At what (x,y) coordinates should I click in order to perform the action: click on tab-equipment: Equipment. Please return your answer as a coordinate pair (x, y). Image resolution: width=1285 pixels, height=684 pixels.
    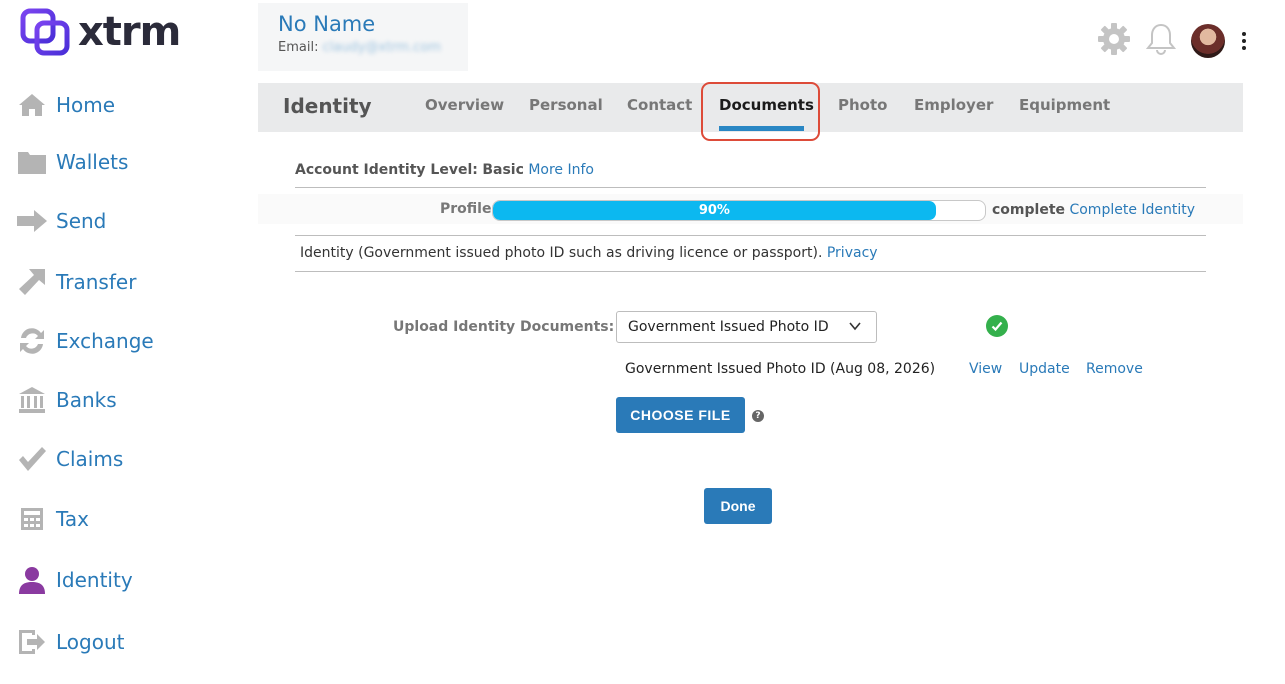
    Looking at the image, I should click on (1064, 105).